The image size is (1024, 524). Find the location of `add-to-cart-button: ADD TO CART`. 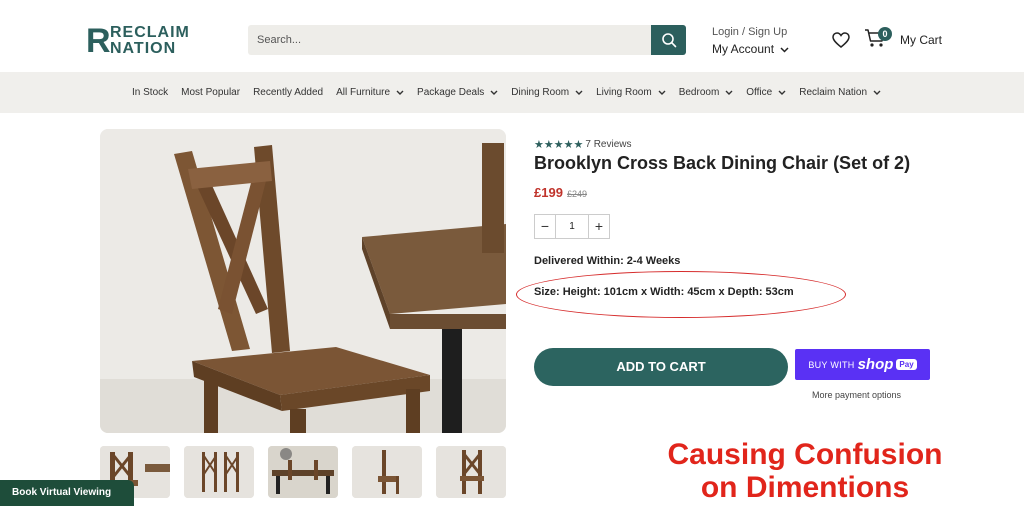

add-to-cart-button: ADD TO CART is located at coordinates (661, 367).